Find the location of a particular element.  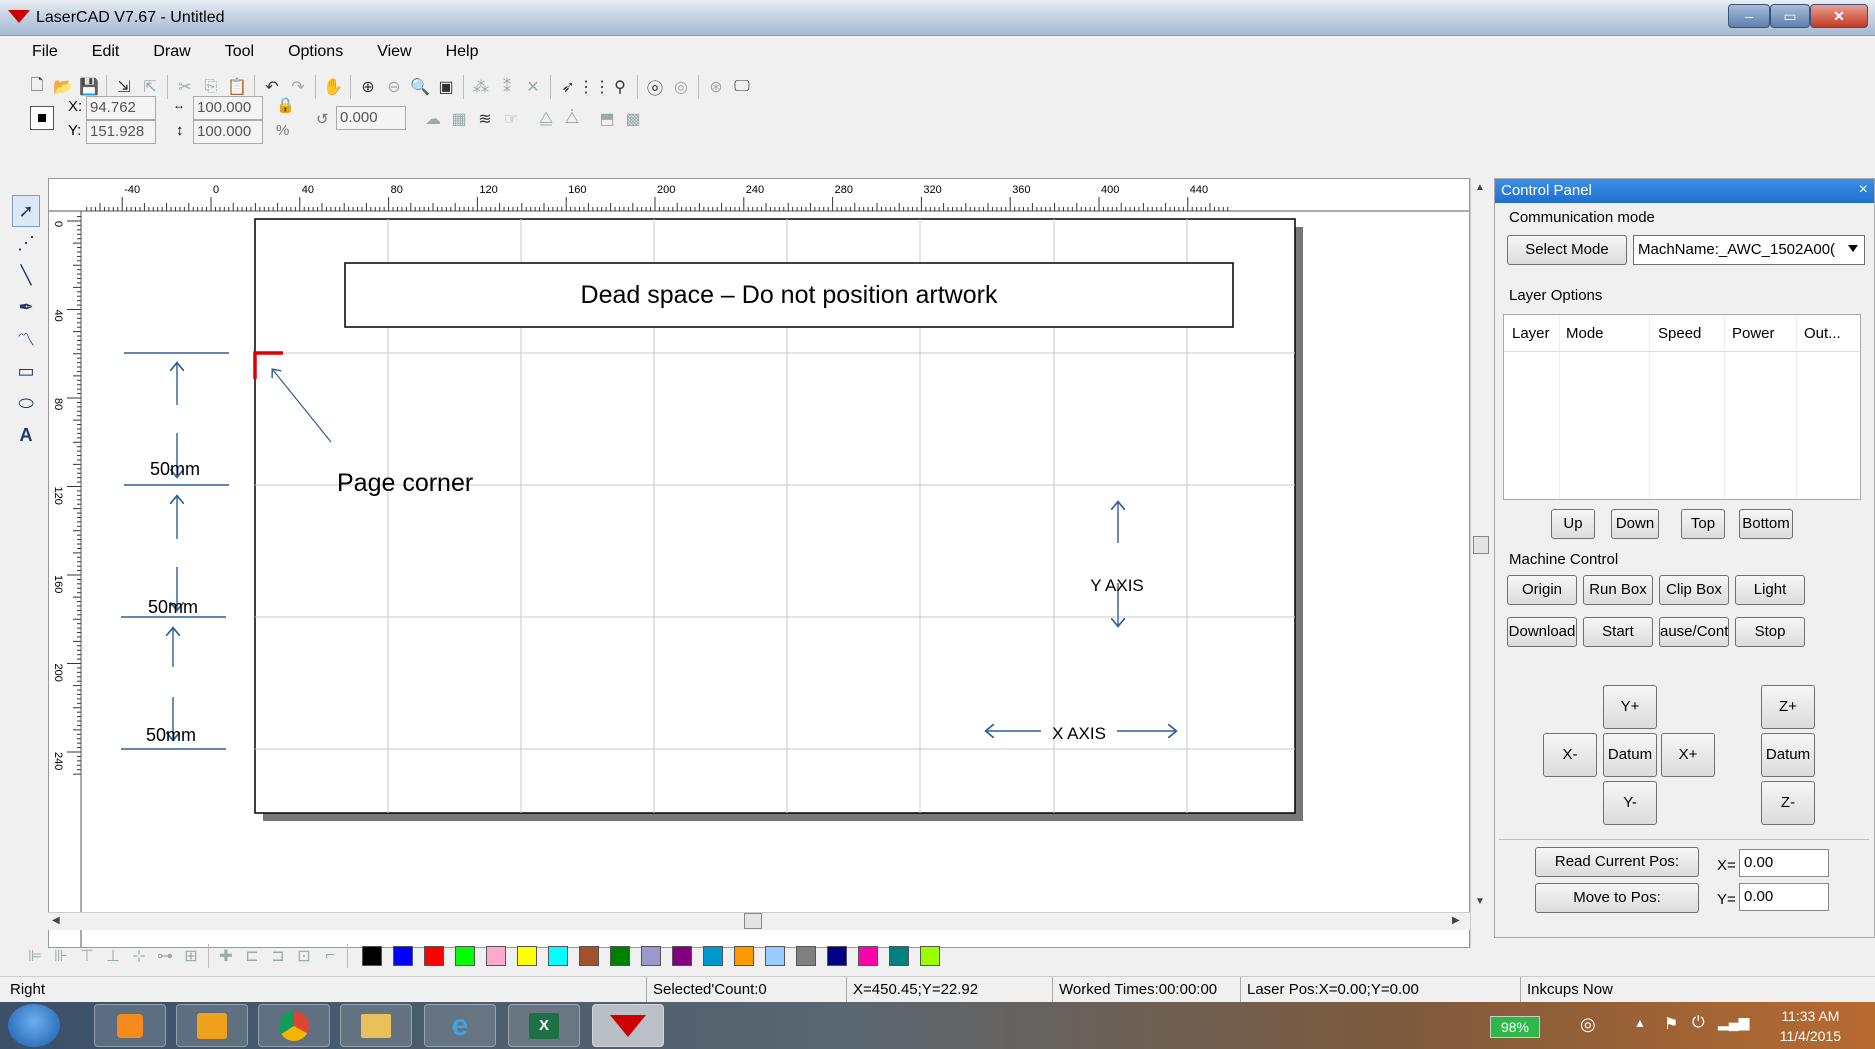

jog-y-plus-button: Y+ is located at coordinates (1630, 707).